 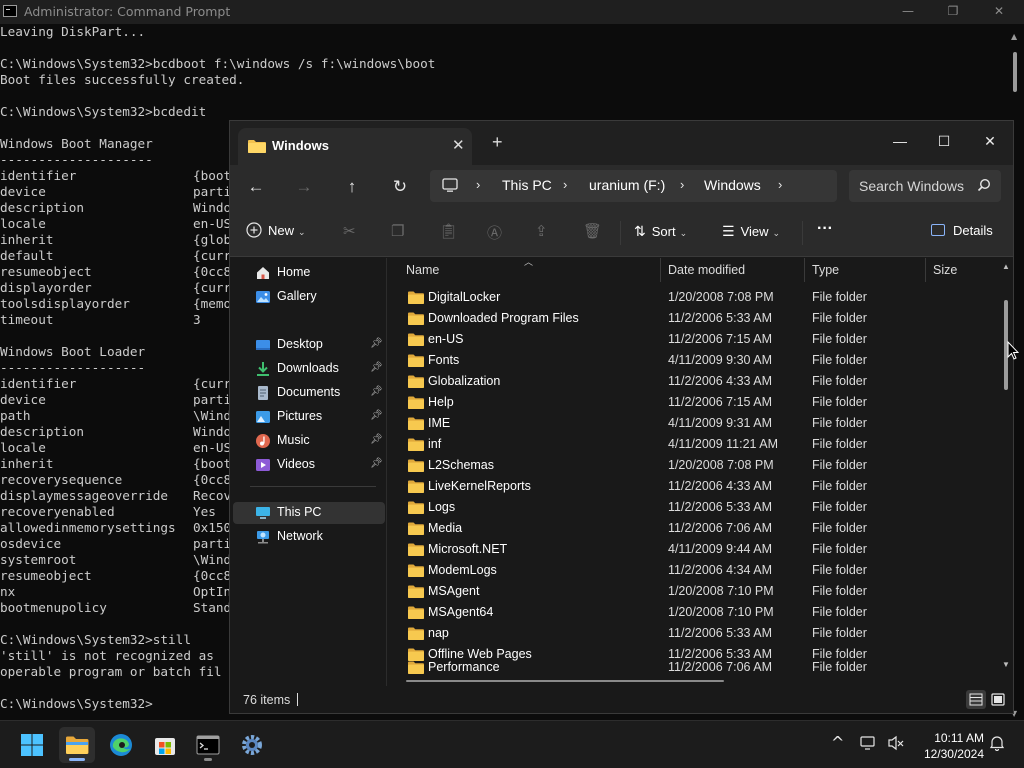 What do you see at coordinates (309, 273) in the screenshot?
I see `sidebar-item-home: Home` at bounding box center [309, 273].